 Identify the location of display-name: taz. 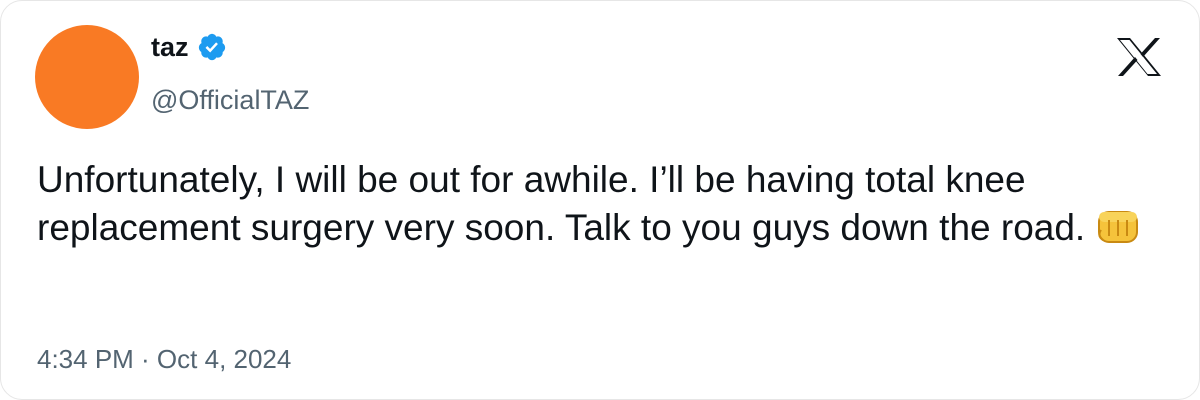
(170, 47).